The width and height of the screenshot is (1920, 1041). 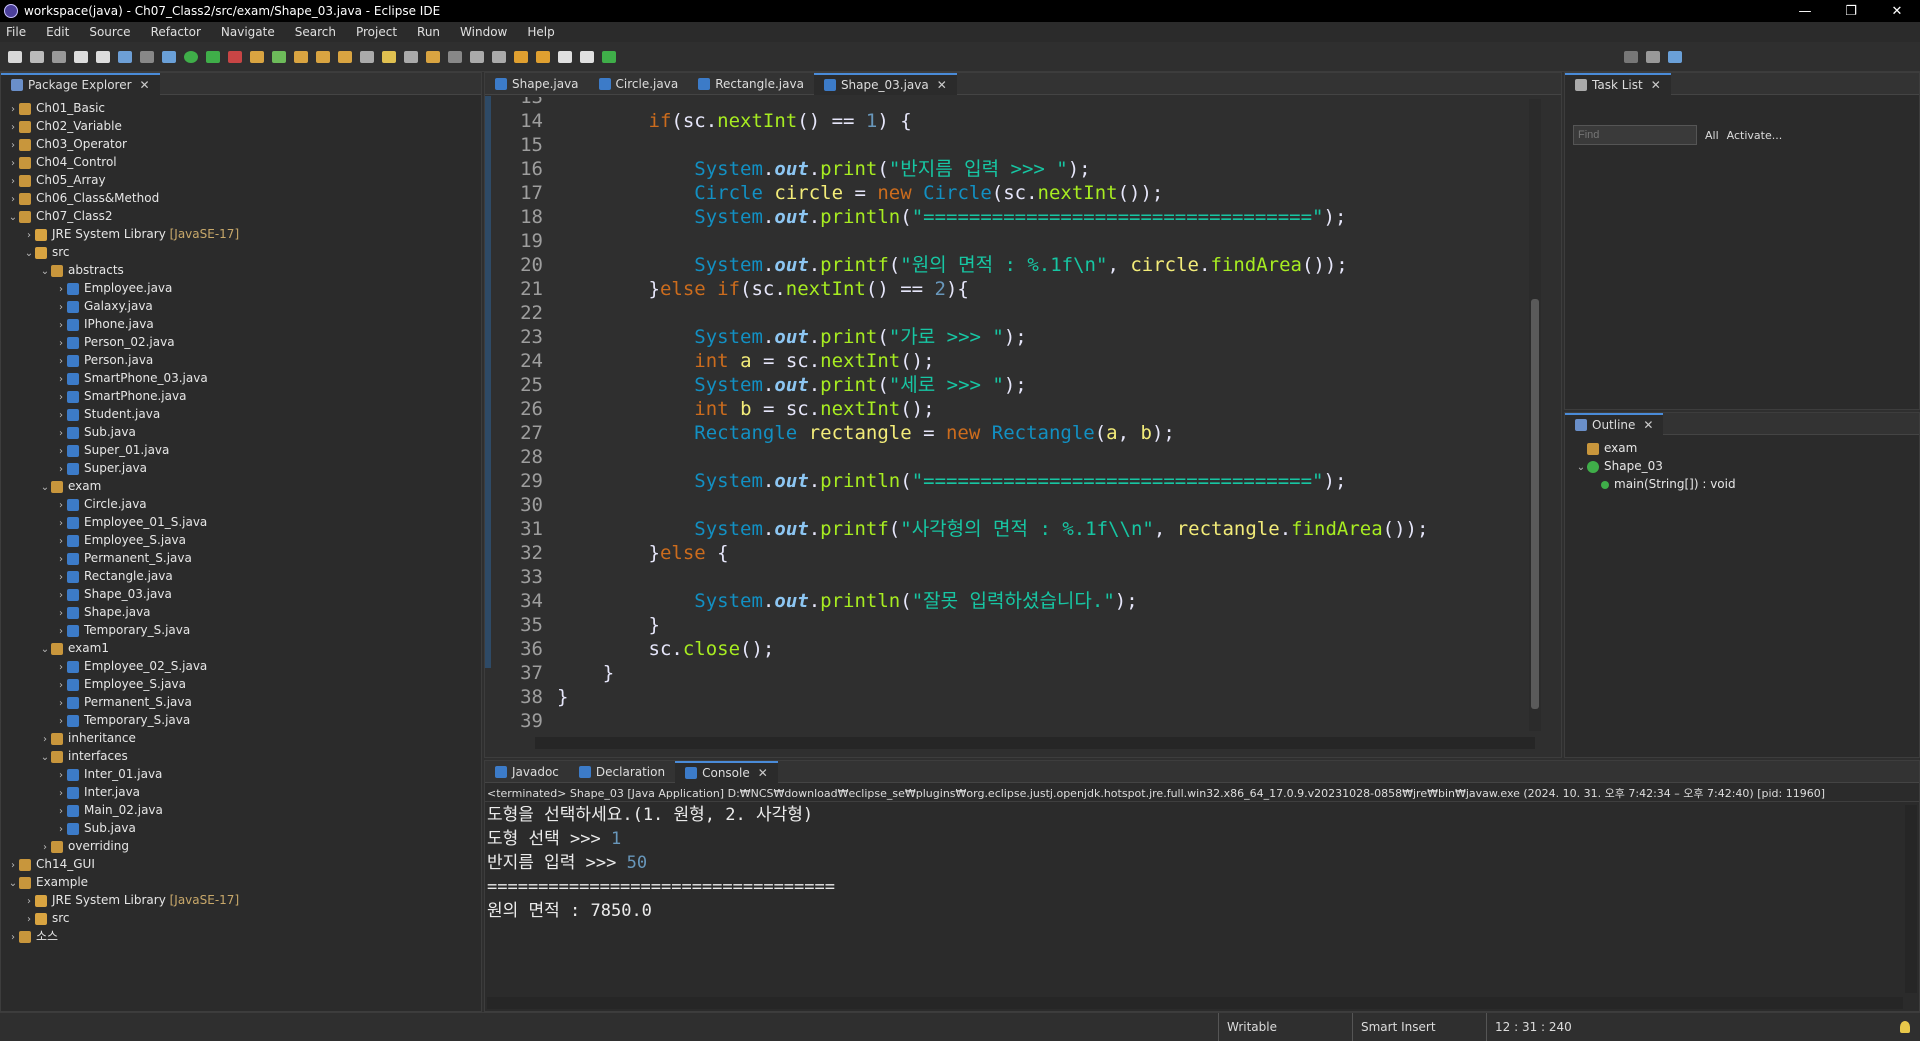 What do you see at coordinates (241, 324) in the screenshot?
I see `tree-item: › IPhone.java` at bounding box center [241, 324].